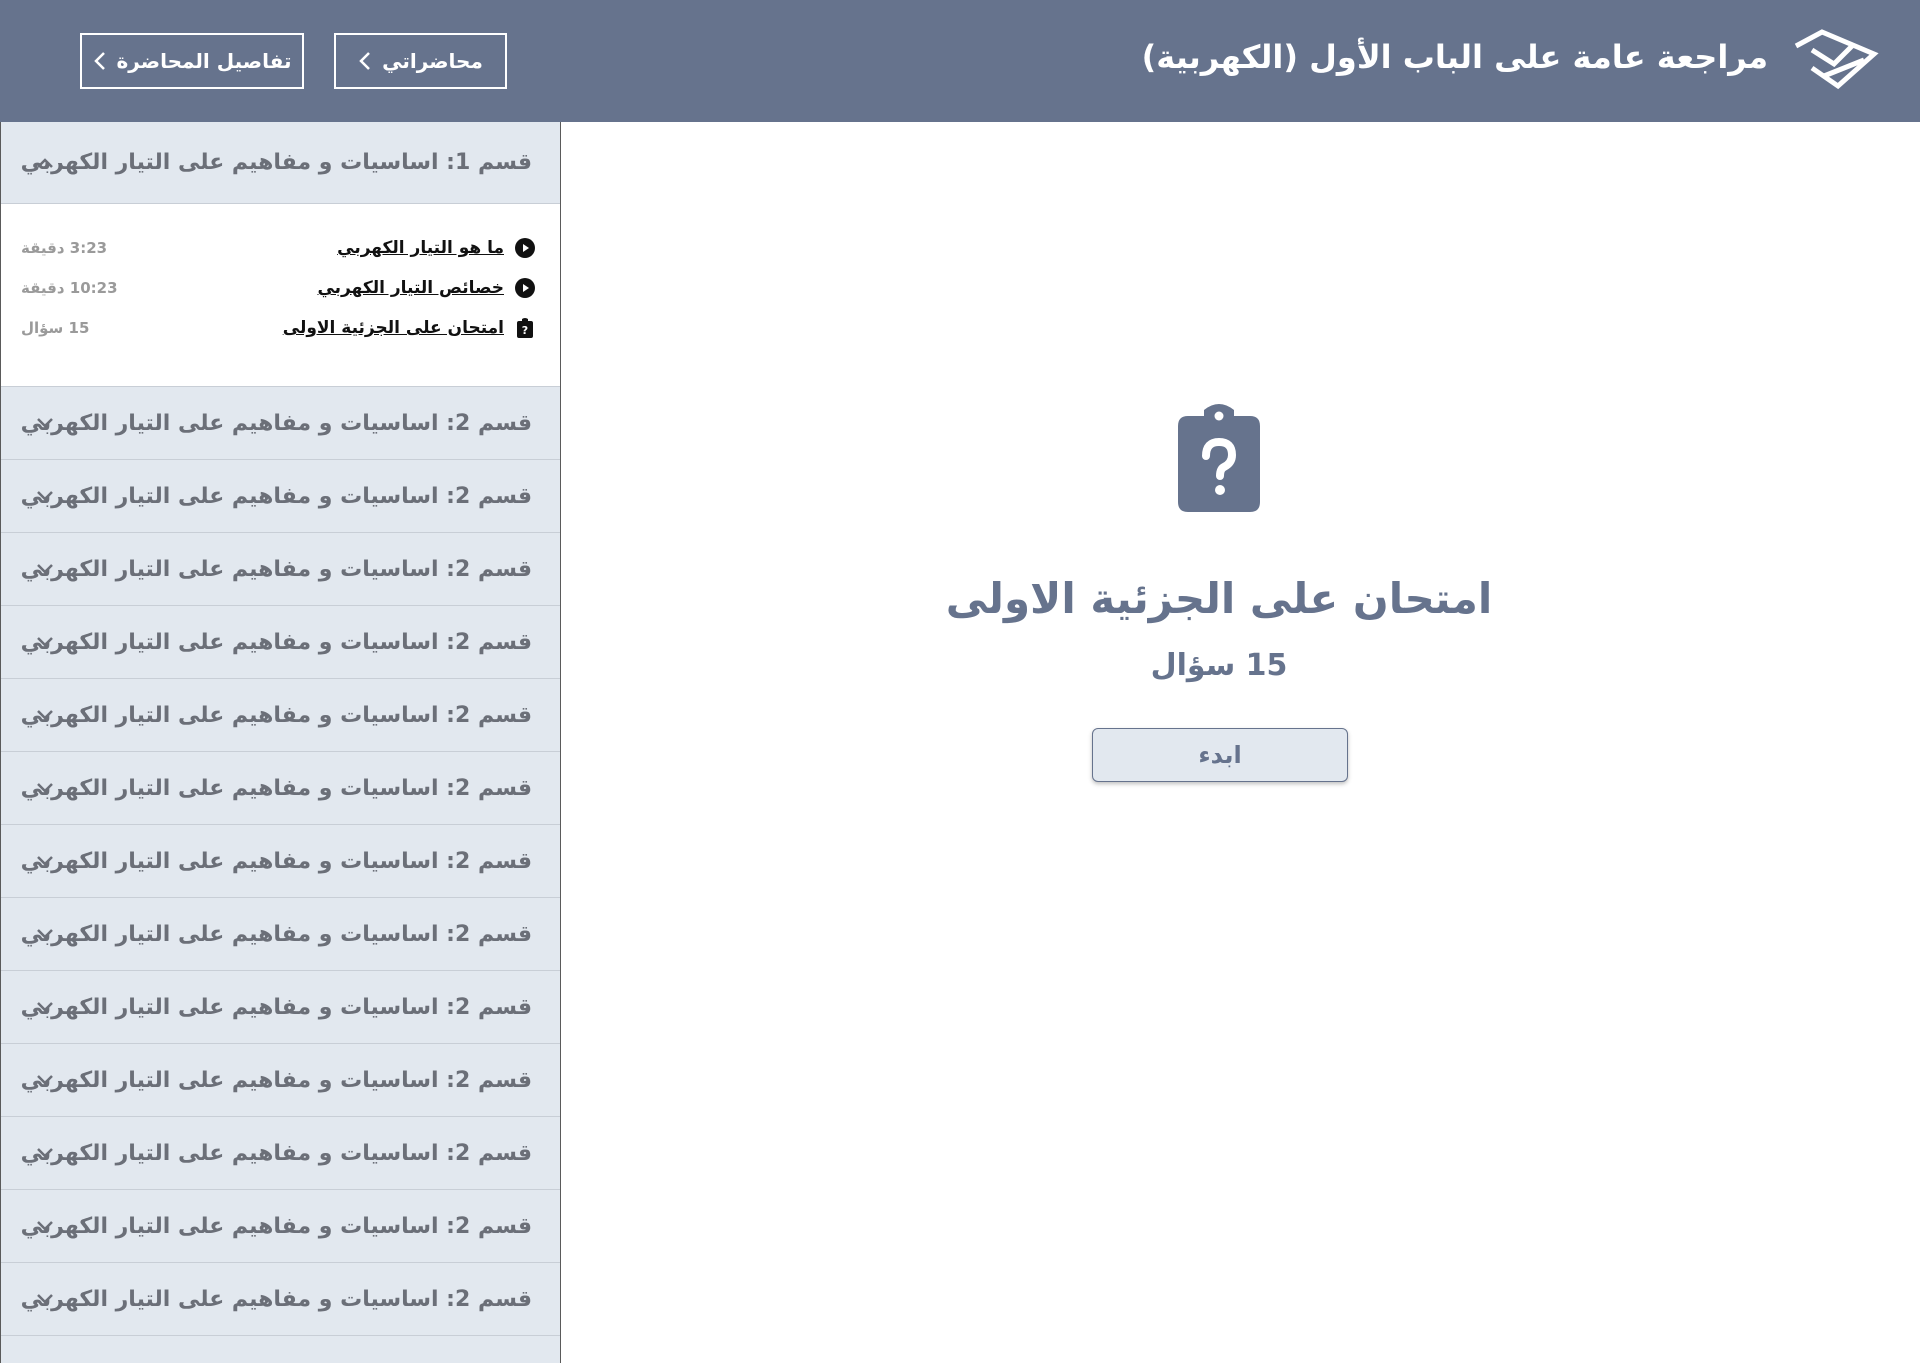 This screenshot has width=1920, height=1363. What do you see at coordinates (1220, 755) in the screenshot?
I see `start-exam-button: ابدء` at bounding box center [1220, 755].